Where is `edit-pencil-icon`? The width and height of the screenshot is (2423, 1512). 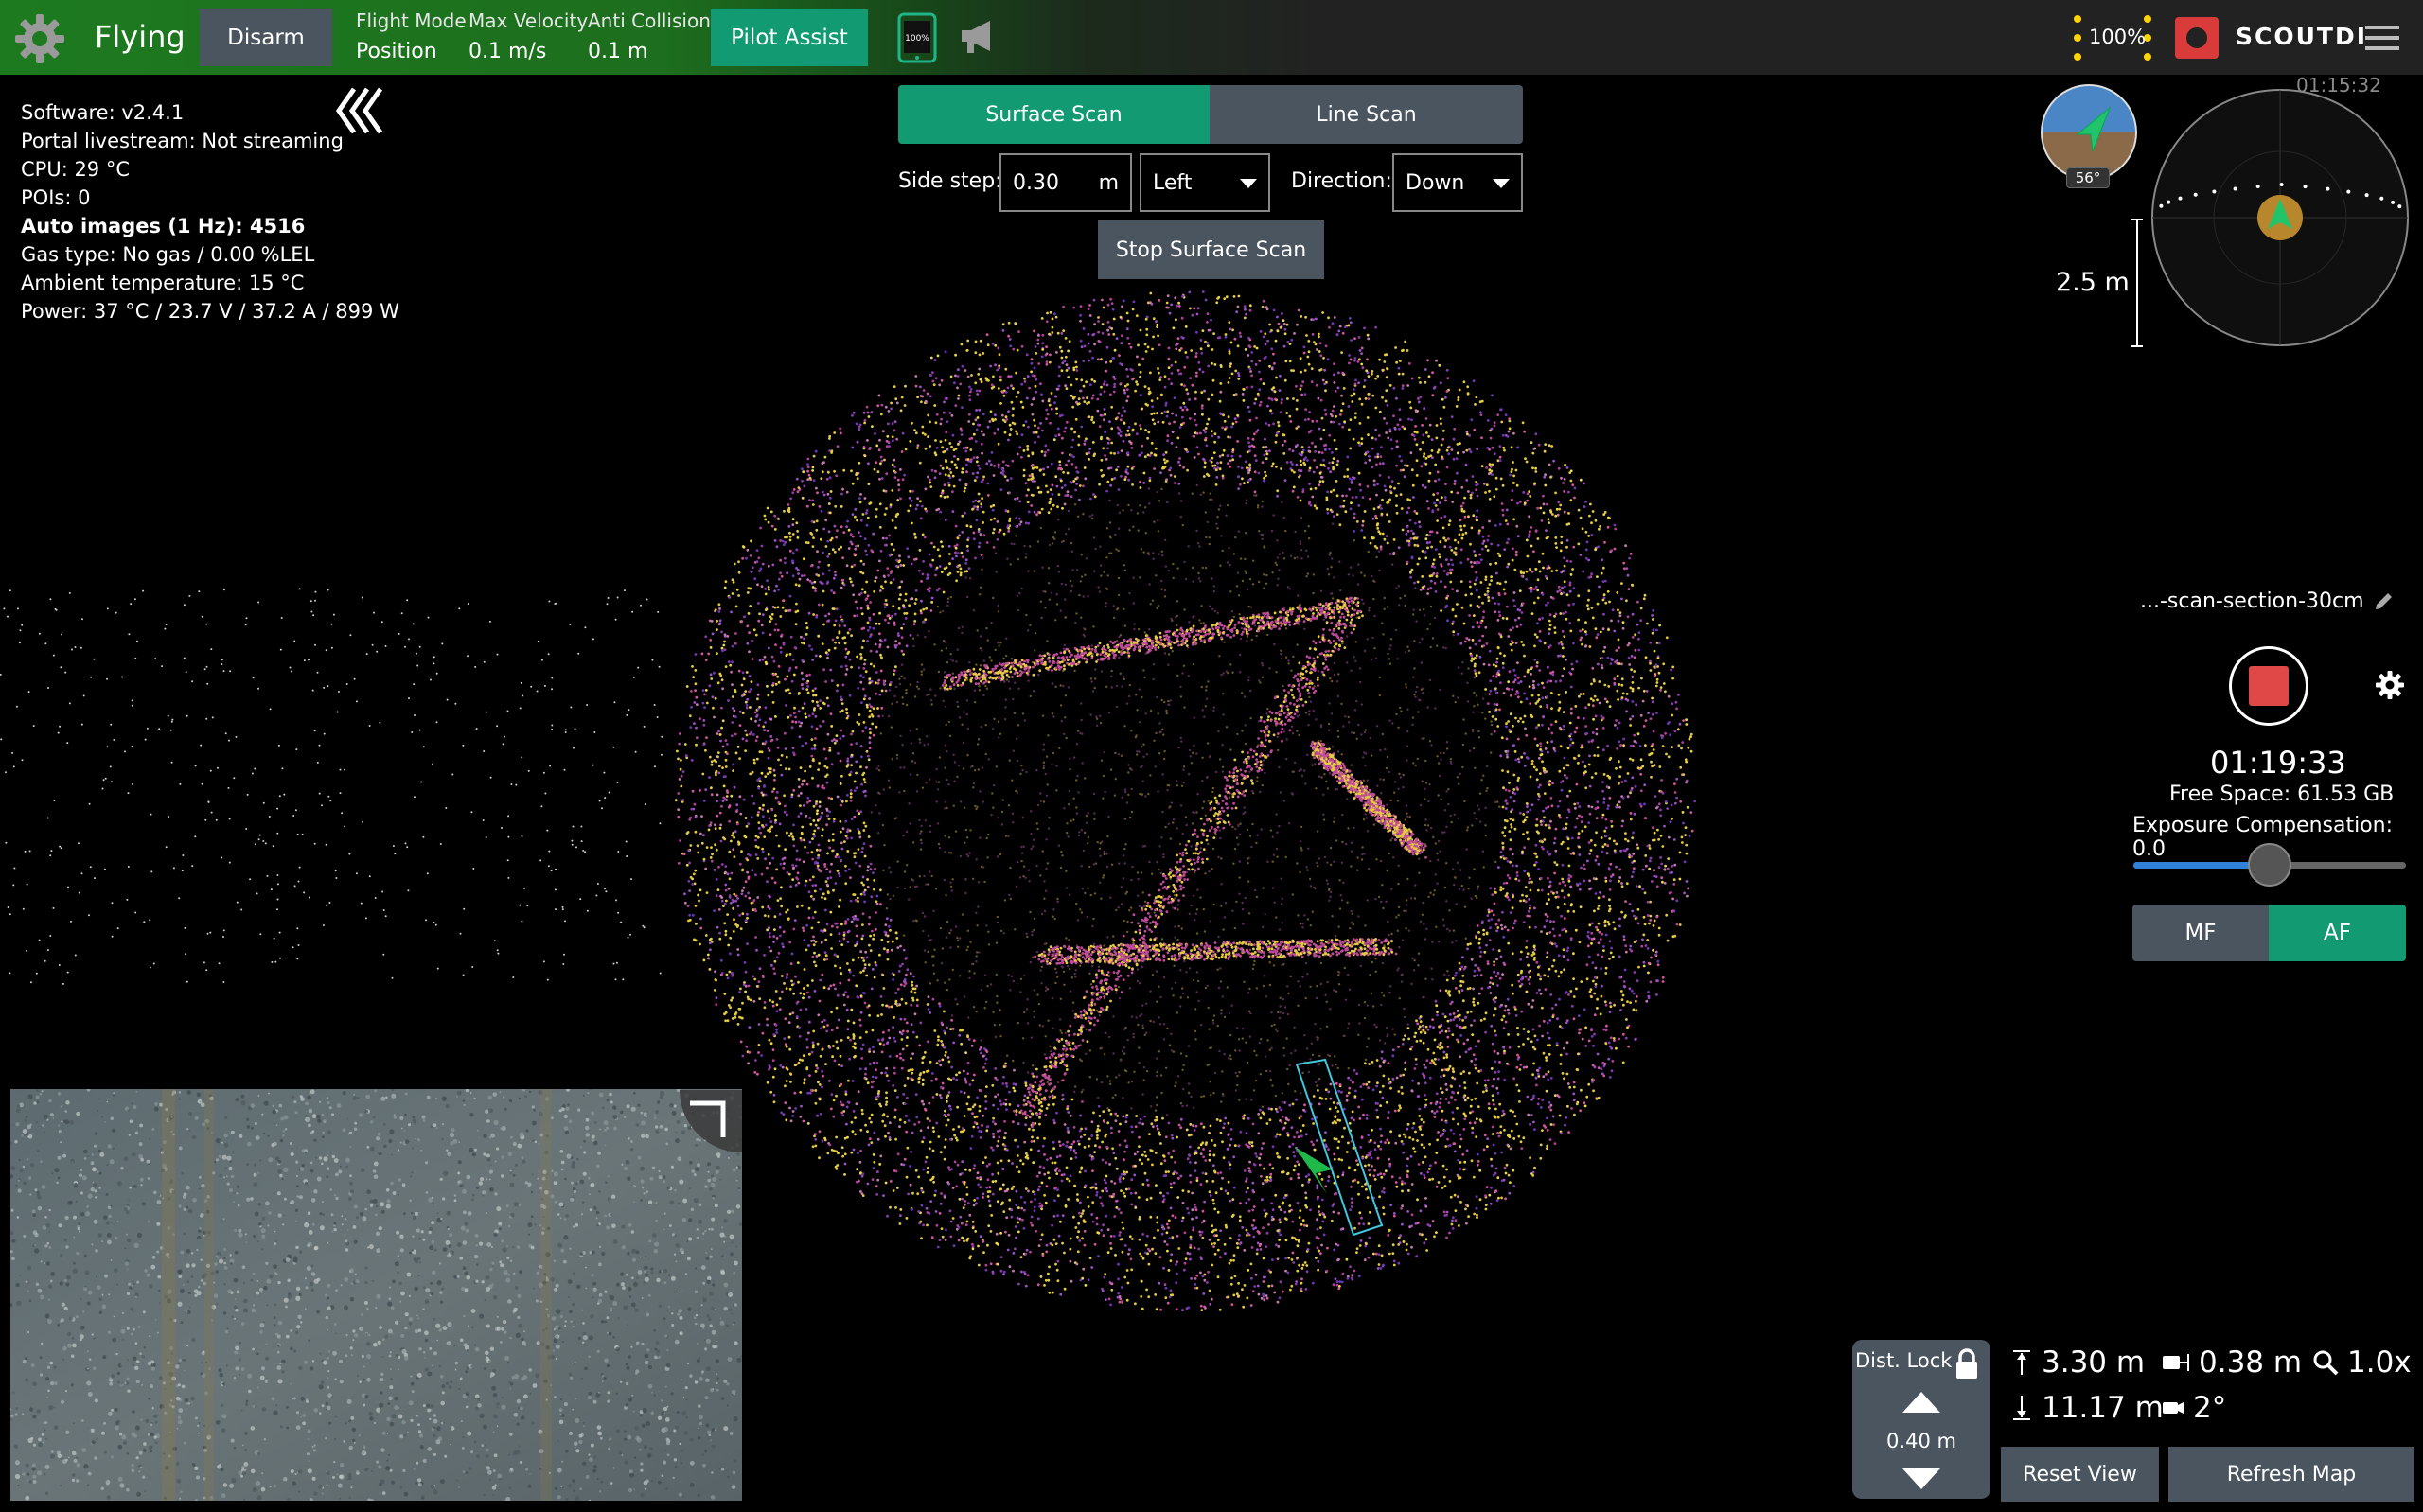
edit-pencil-icon is located at coordinates (2384, 600).